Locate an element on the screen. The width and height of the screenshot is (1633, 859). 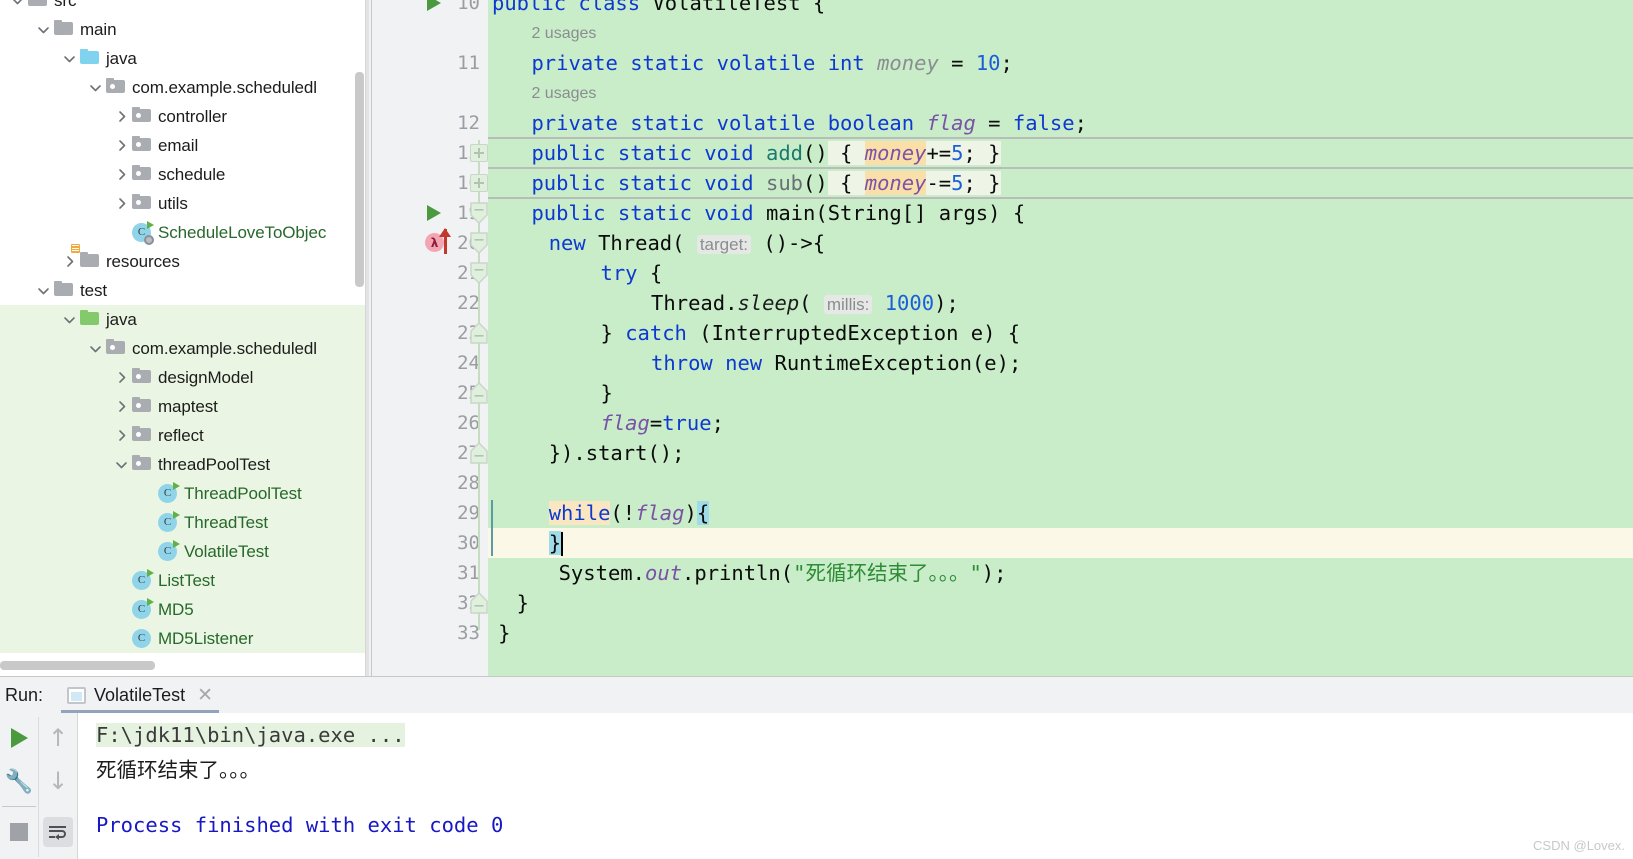
line-number-19: 19 is located at coordinates (468, 213).